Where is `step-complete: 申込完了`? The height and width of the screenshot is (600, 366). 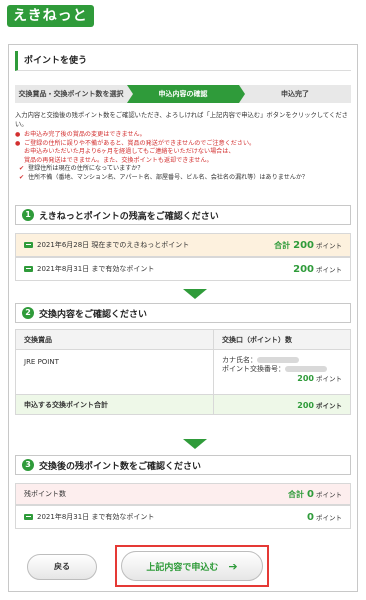
step-complete: 申込完了 is located at coordinates (295, 94).